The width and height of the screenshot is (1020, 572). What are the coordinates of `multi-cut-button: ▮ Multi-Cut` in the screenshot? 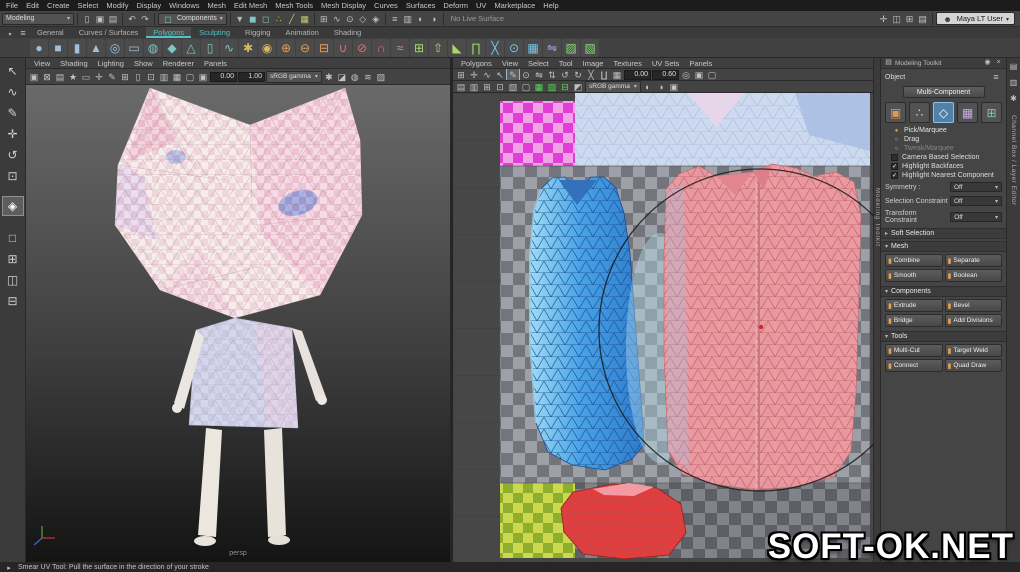 It's located at (914, 350).